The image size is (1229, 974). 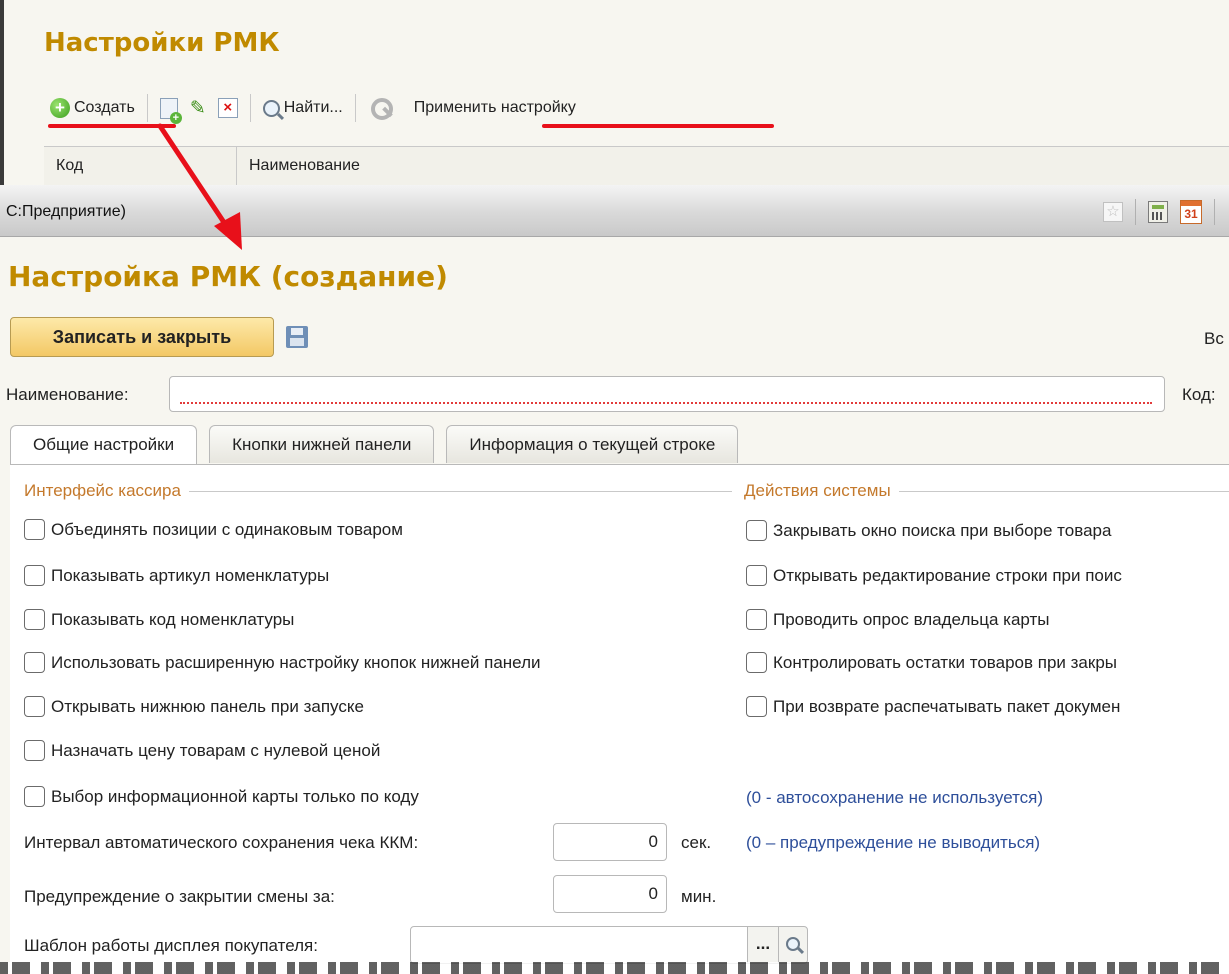 I want to click on tab-current-row-info: Информация о текущей строке, so click(x=592, y=444).